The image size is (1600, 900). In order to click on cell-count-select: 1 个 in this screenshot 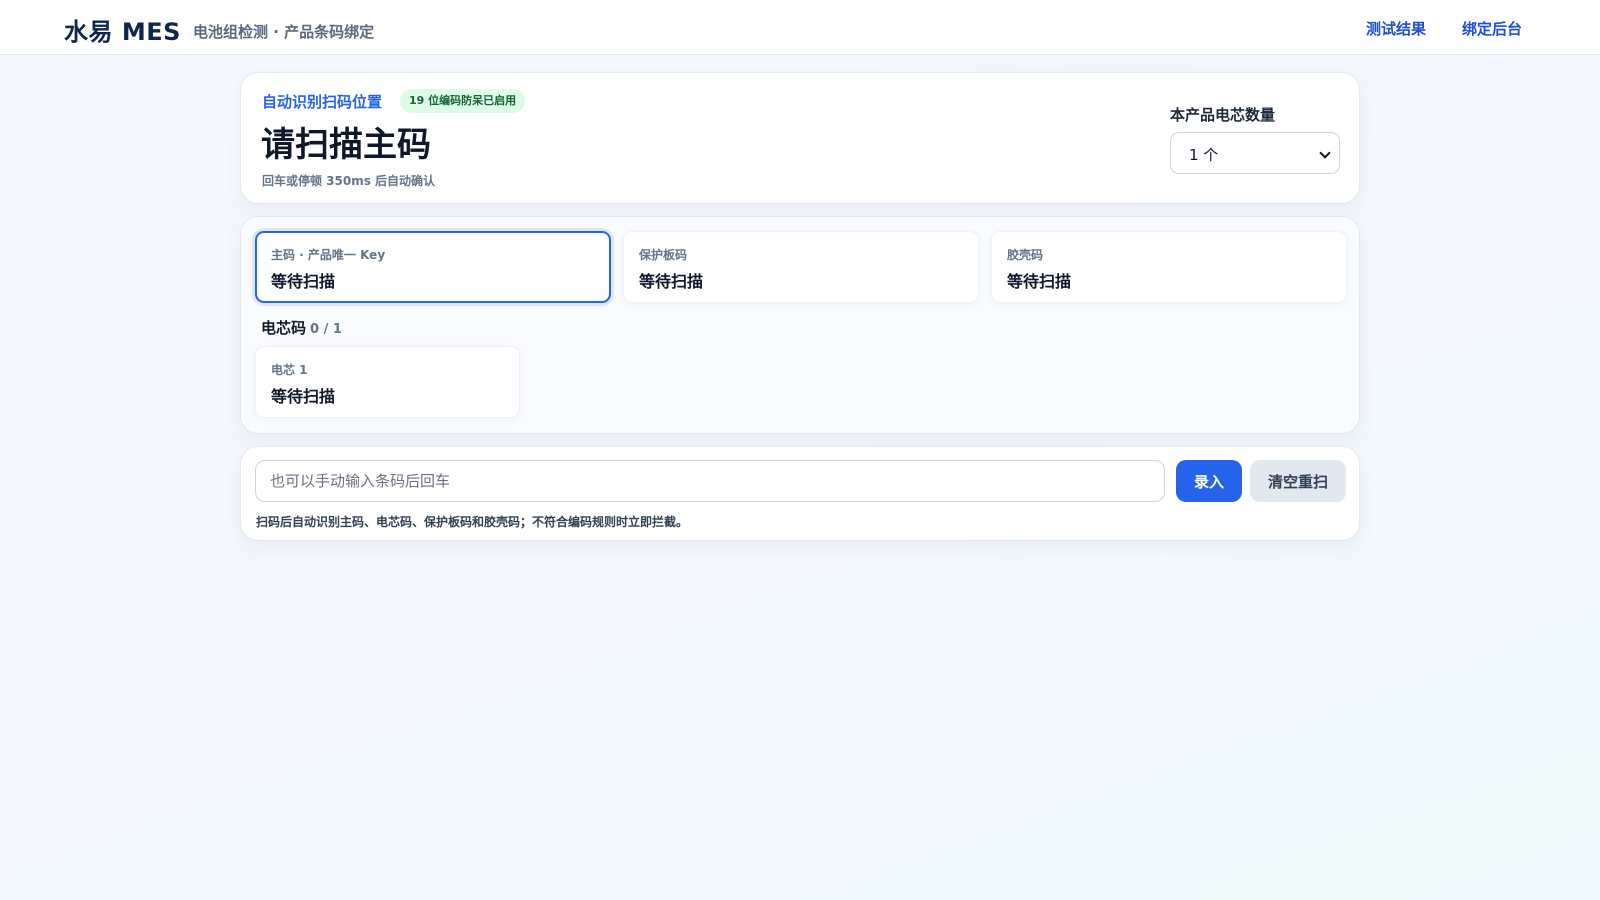, I will do `click(1255, 153)`.